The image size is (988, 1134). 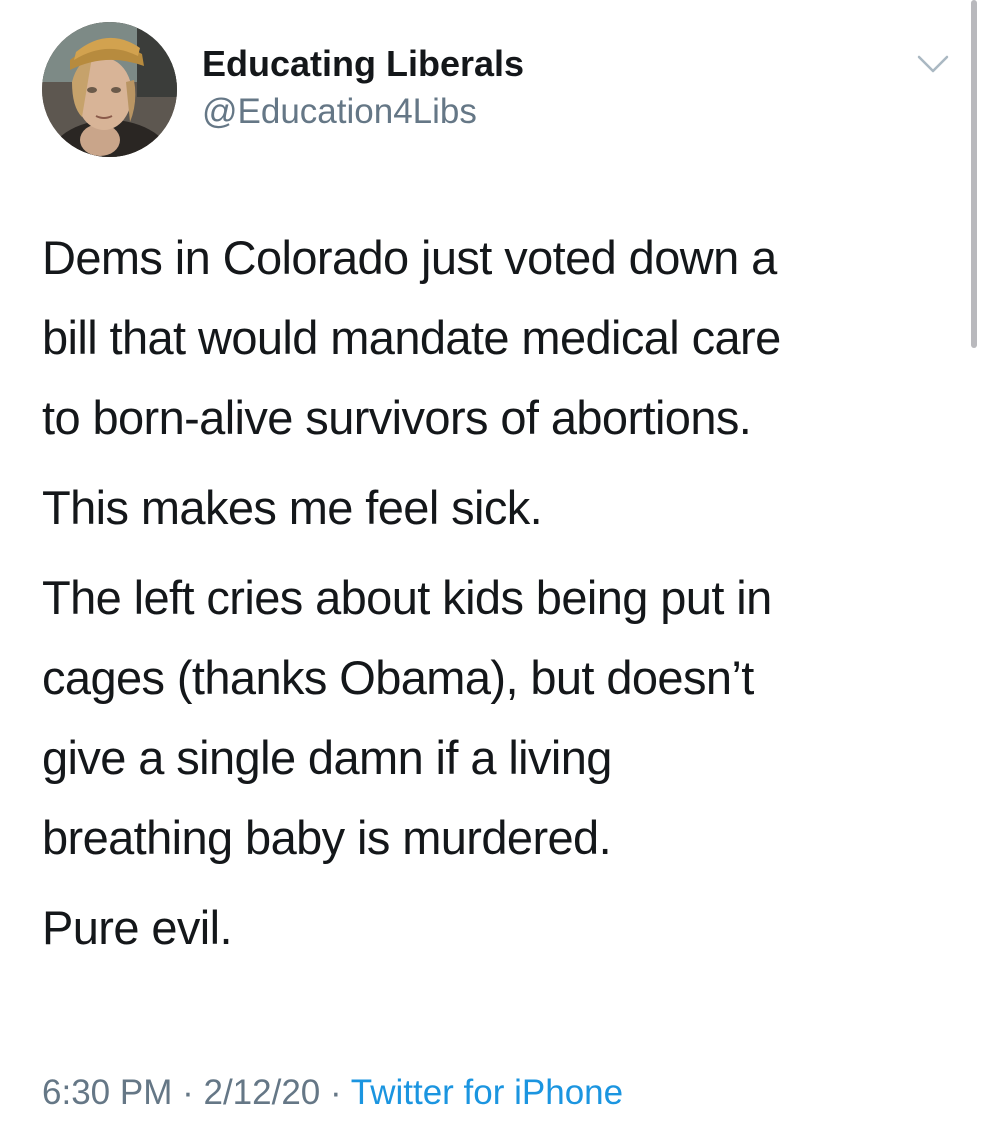 What do you see at coordinates (339, 112) in the screenshot?
I see `user-handle: @Education4Libs` at bounding box center [339, 112].